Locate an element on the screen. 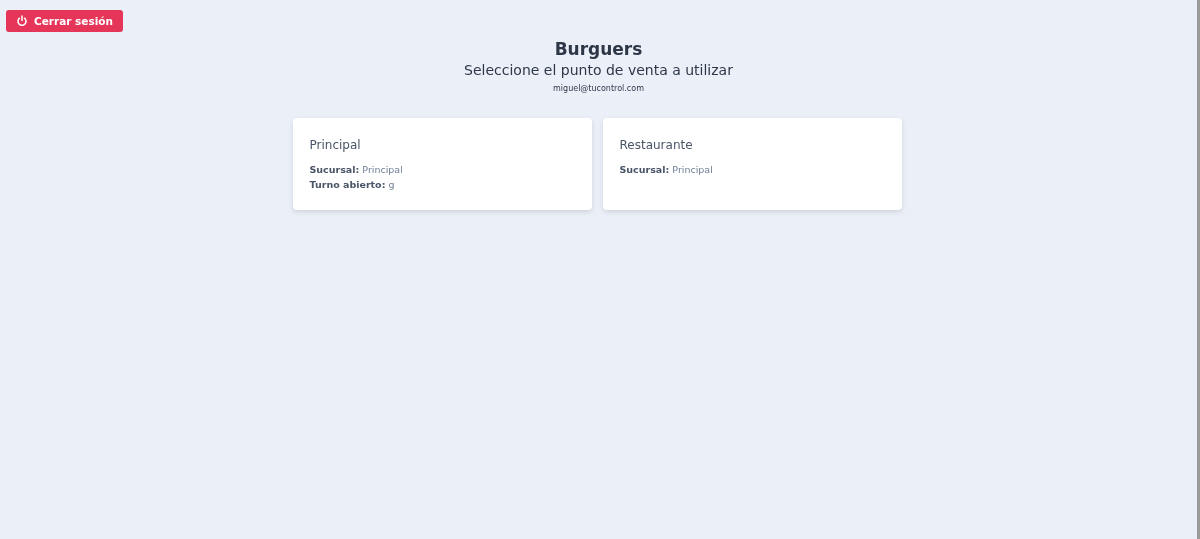 The height and width of the screenshot is (539, 1200). card-field: Turno abierto: g is located at coordinates (442, 184).